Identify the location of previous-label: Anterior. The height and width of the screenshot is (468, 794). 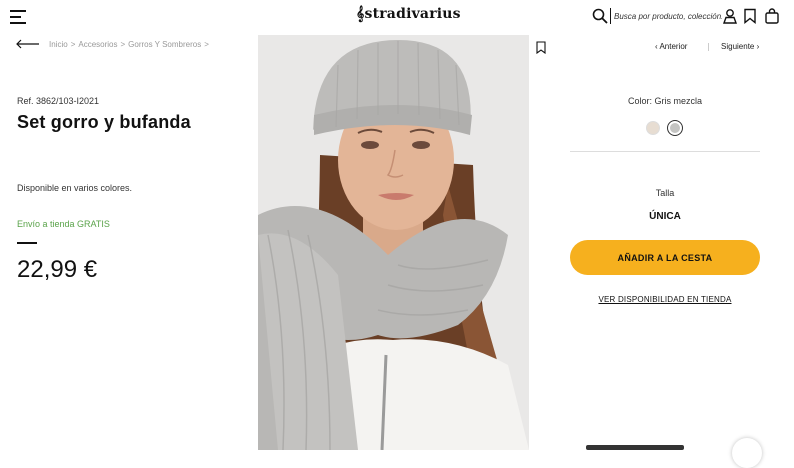
(673, 46).